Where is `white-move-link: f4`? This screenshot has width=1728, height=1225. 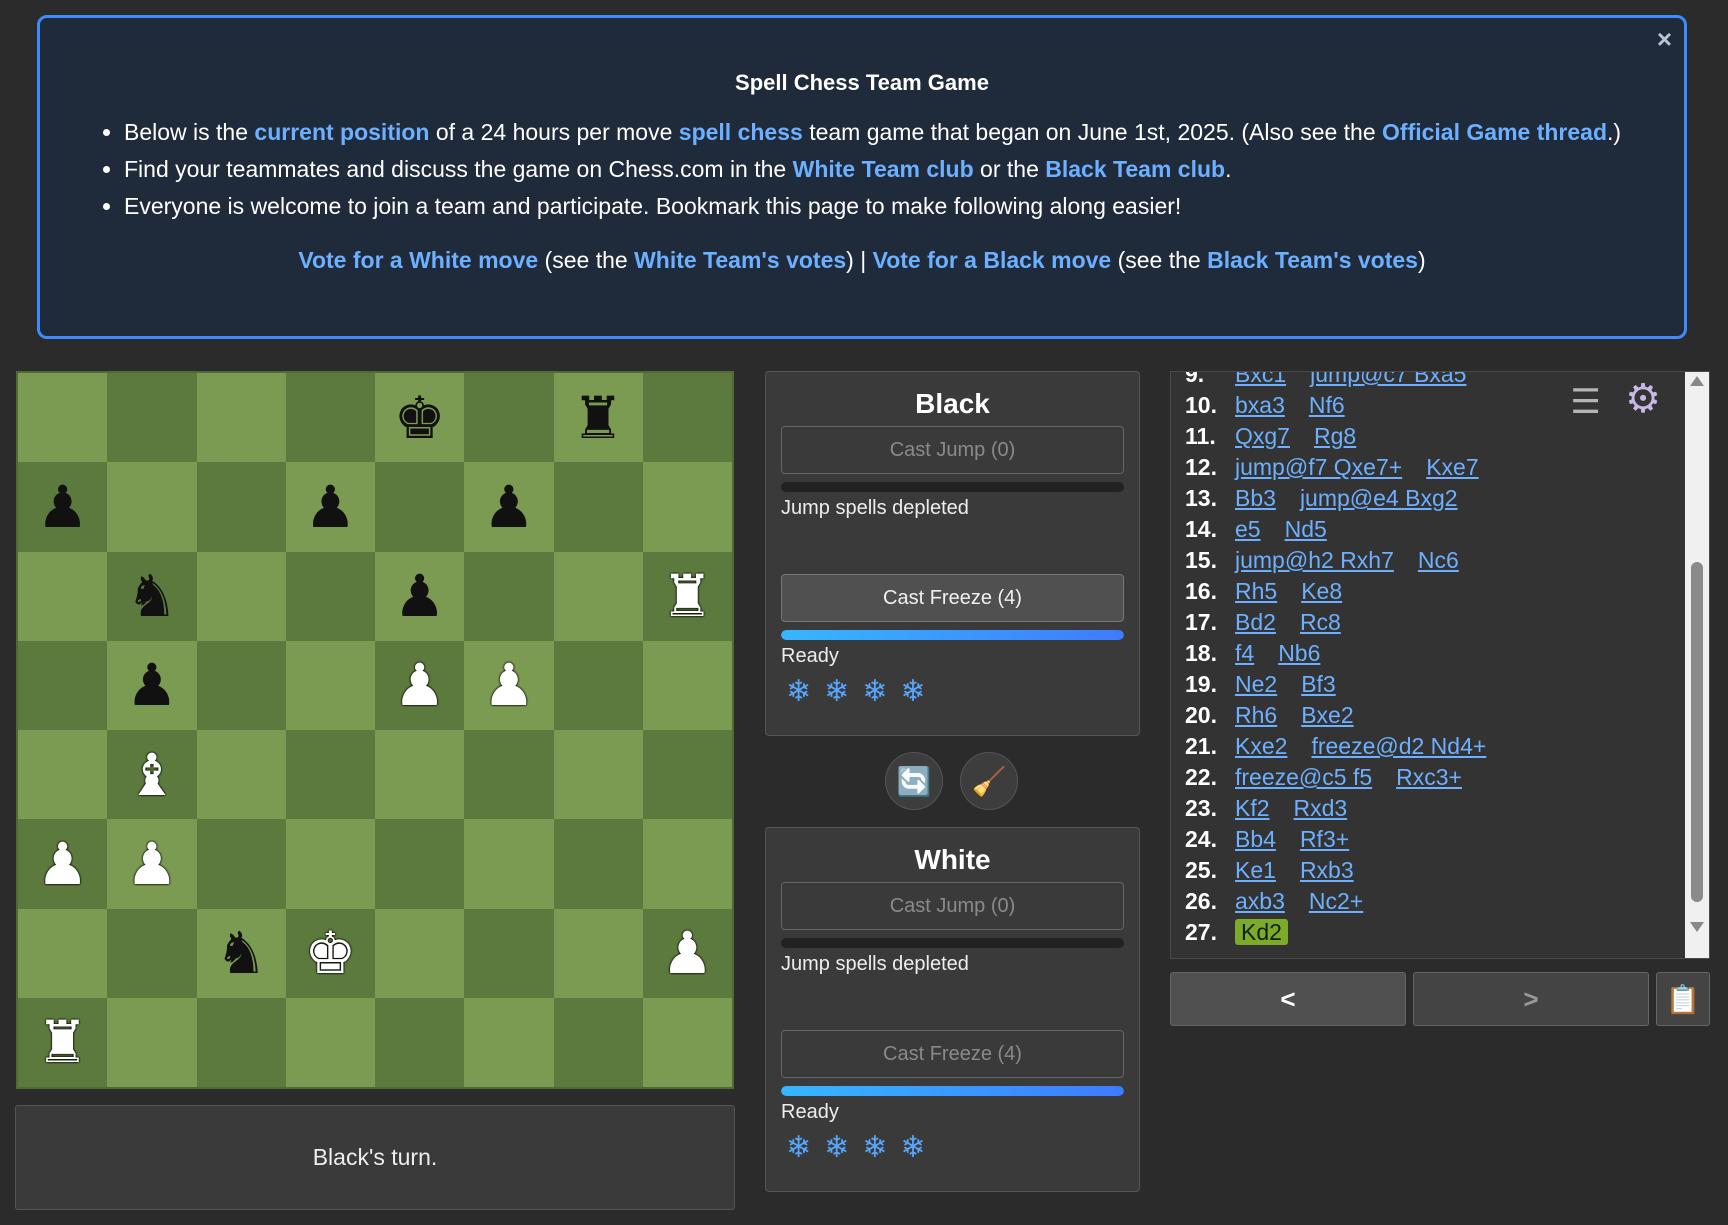 white-move-link: f4 is located at coordinates (1244, 653).